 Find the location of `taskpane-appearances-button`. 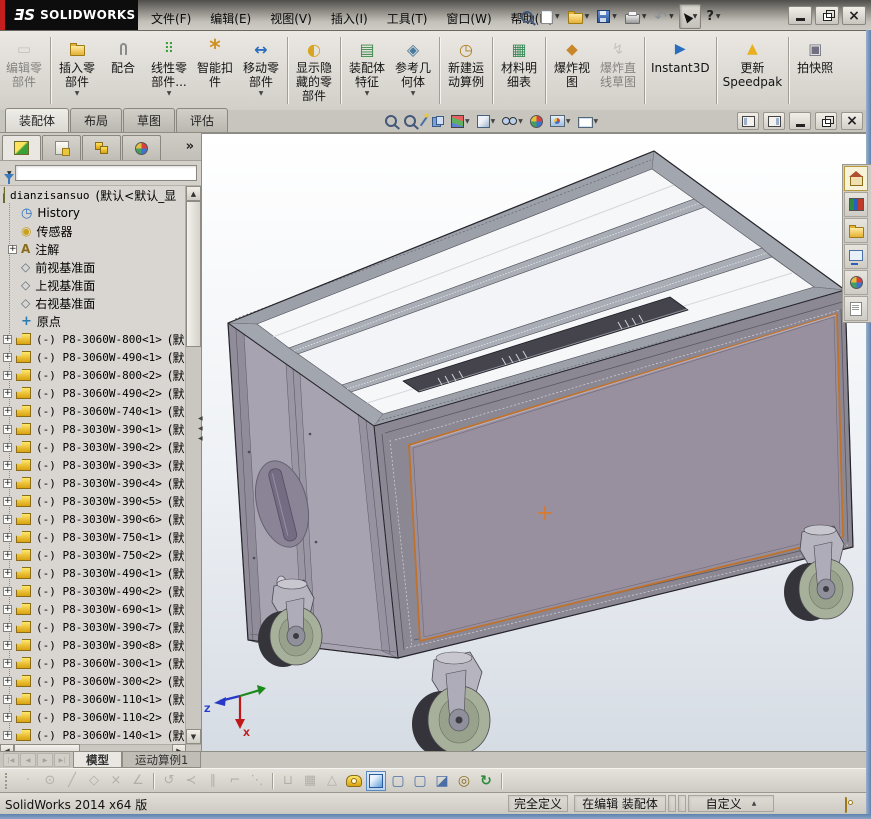

taskpane-appearances-button is located at coordinates (856, 282).